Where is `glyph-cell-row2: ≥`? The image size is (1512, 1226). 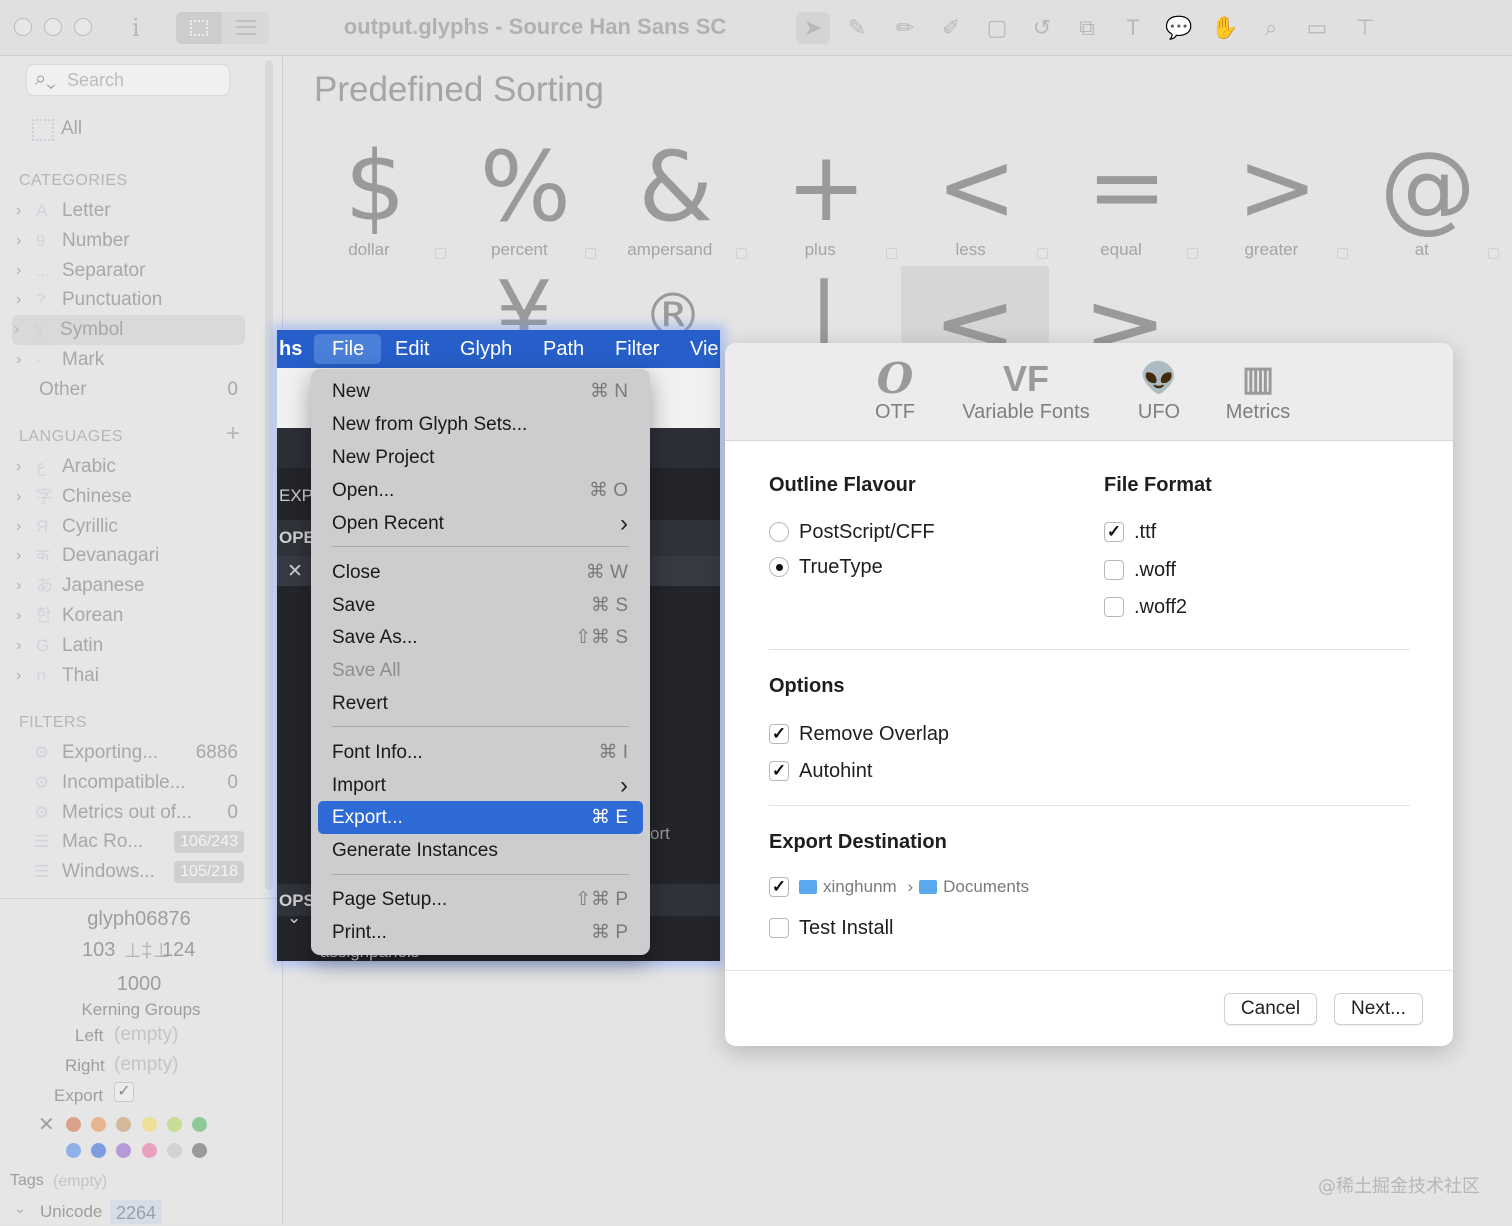
glyph-cell-row2: ≥ is located at coordinates (1125, 306).